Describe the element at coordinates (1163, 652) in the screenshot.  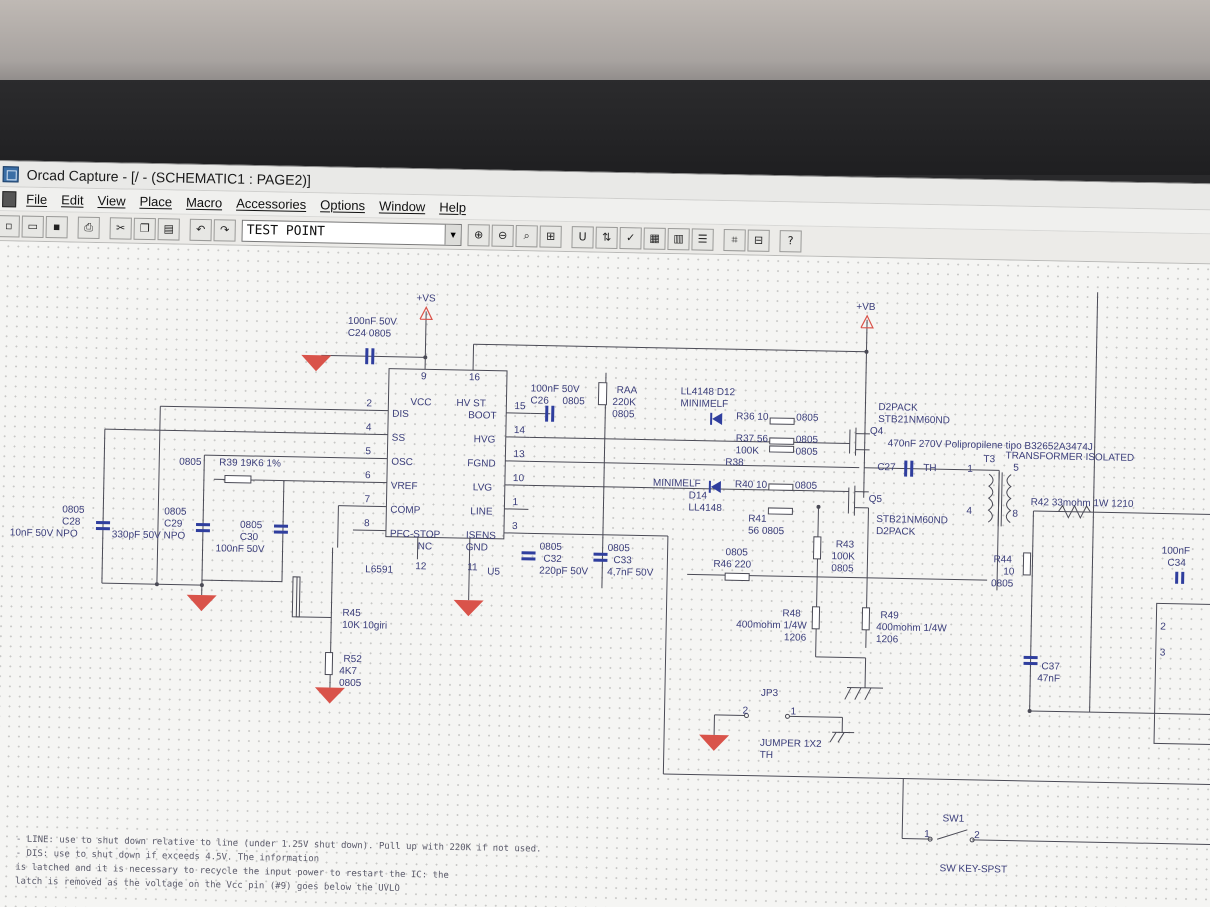
I see `connector-pin-3: 3` at that location.